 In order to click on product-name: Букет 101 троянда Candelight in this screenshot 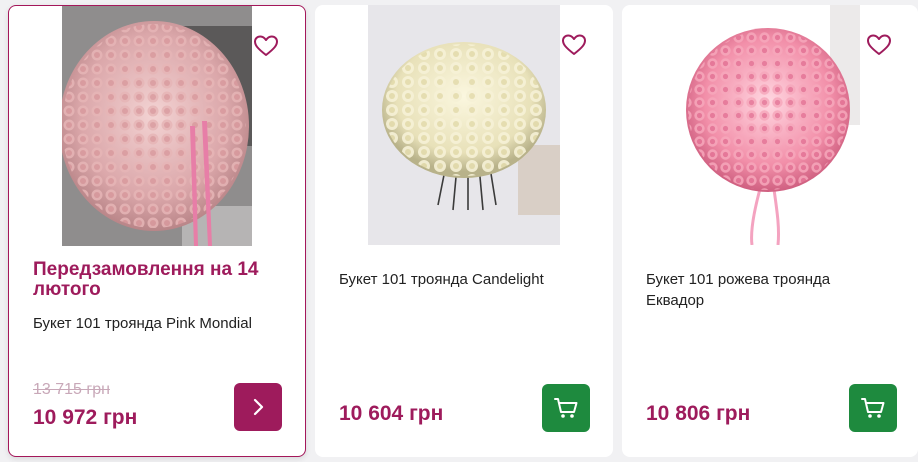, I will do `click(469, 279)`.